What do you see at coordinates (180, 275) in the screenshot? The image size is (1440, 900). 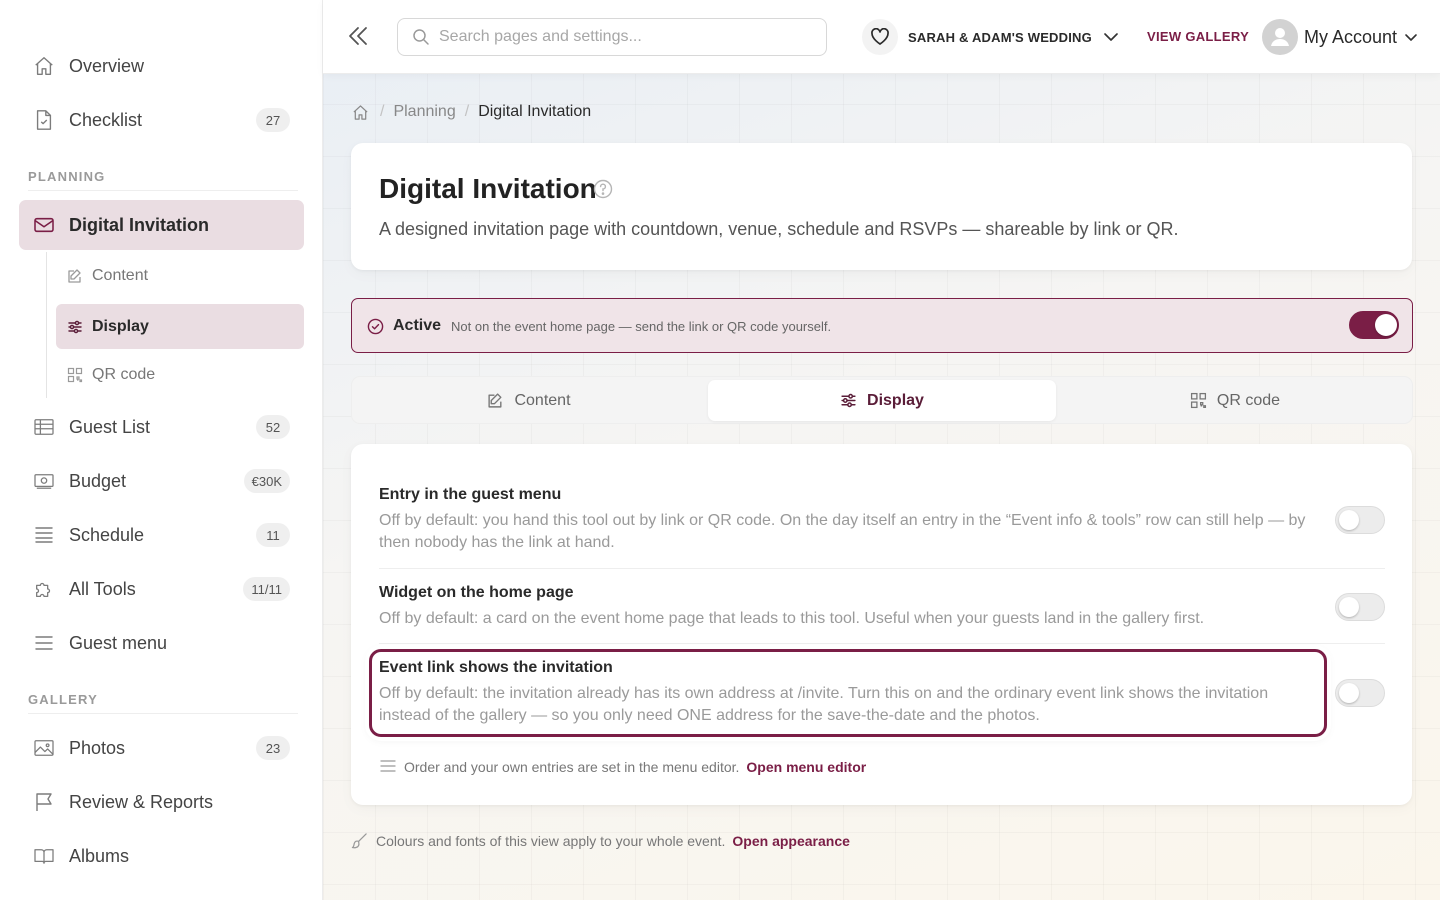 I see `subnav-item-content: Content` at bounding box center [180, 275].